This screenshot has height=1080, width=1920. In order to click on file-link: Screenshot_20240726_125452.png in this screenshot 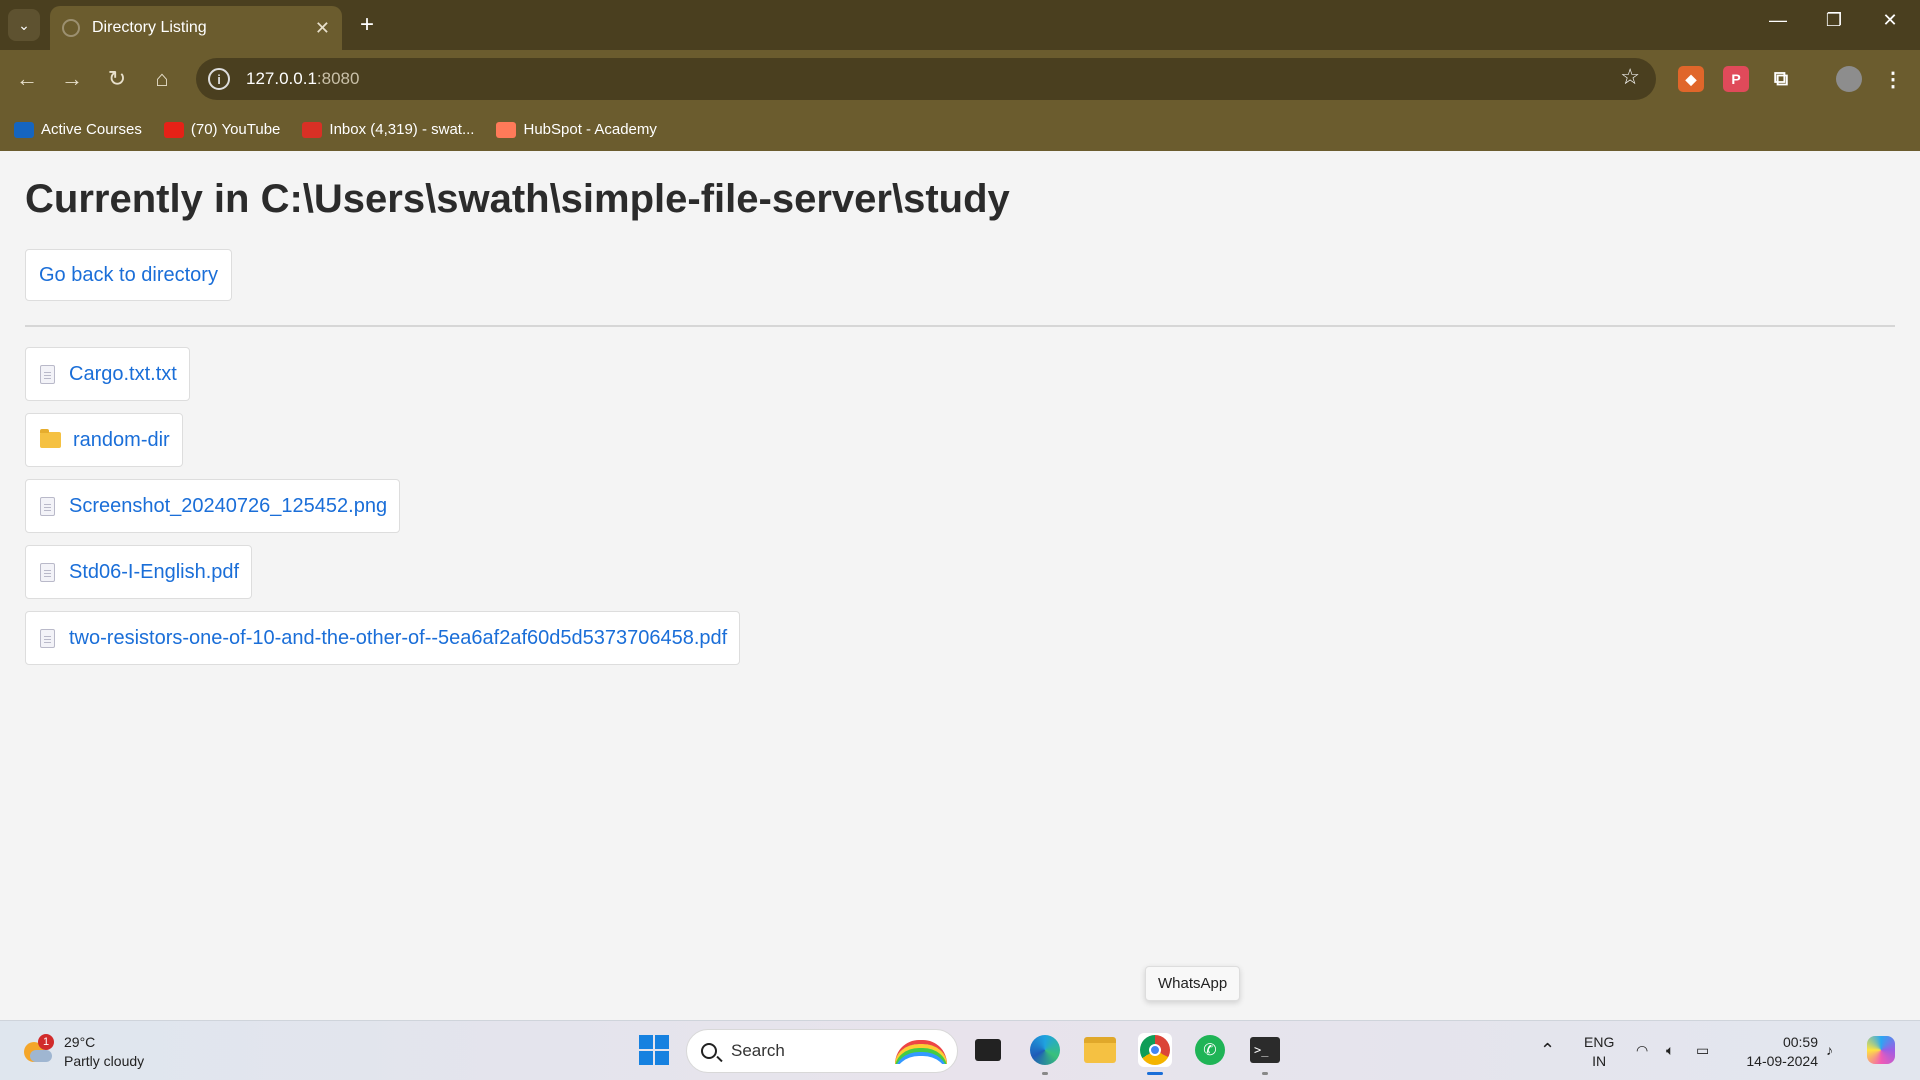, I will do `click(213, 506)`.